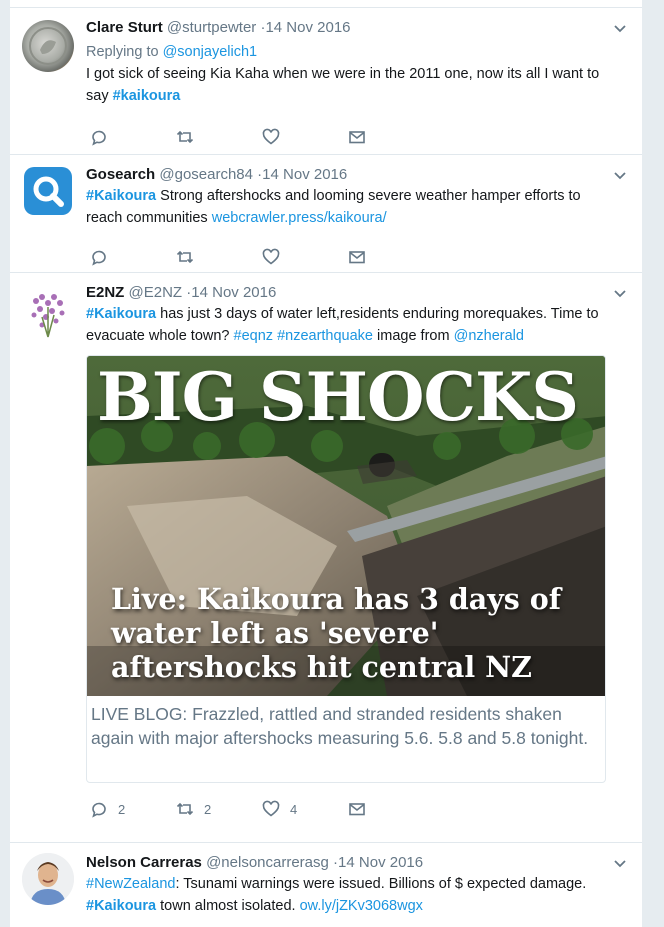 The width and height of the screenshot is (664, 927). What do you see at coordinates (122, 809) in the screenshot?
I see `reply-count: 2` at bounding box center [122, 809].